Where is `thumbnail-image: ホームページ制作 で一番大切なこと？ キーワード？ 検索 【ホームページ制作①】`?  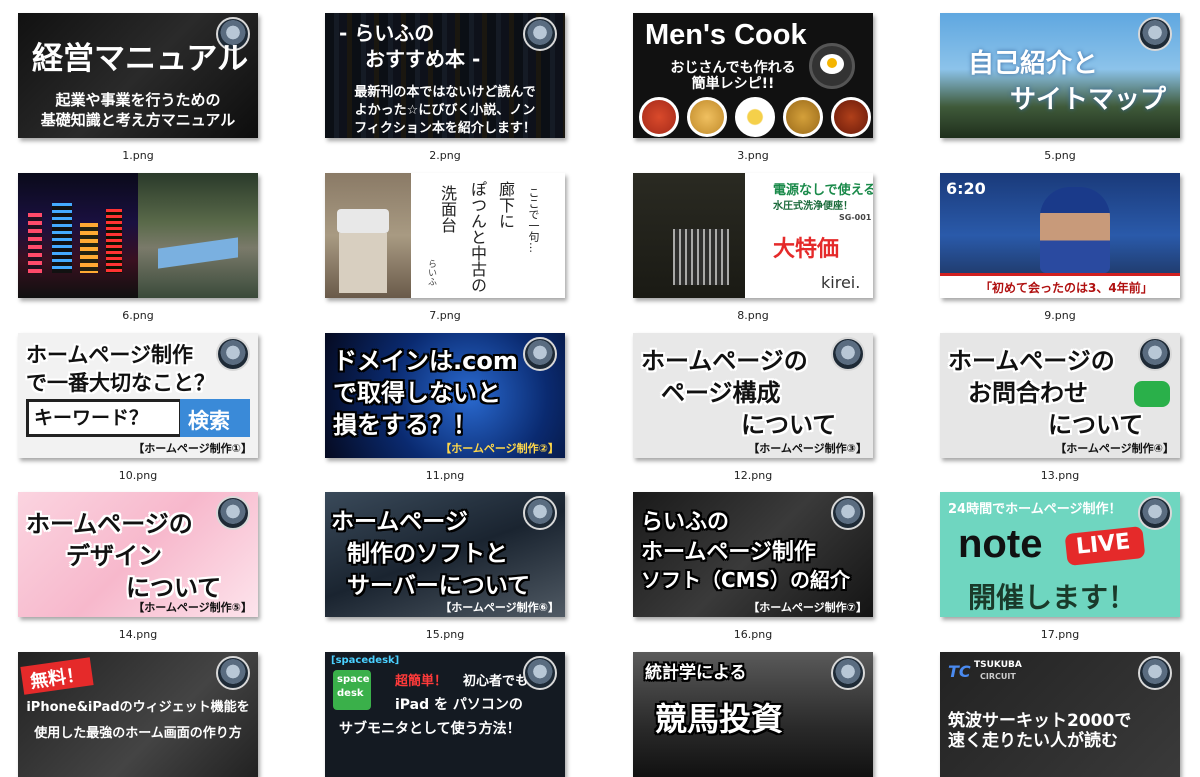 thumbnail-image: ホームページ制作 で一番大切なこと？ キーワード？ 検索 【ホームページ制作①】 is located at coordinates (138, 395).